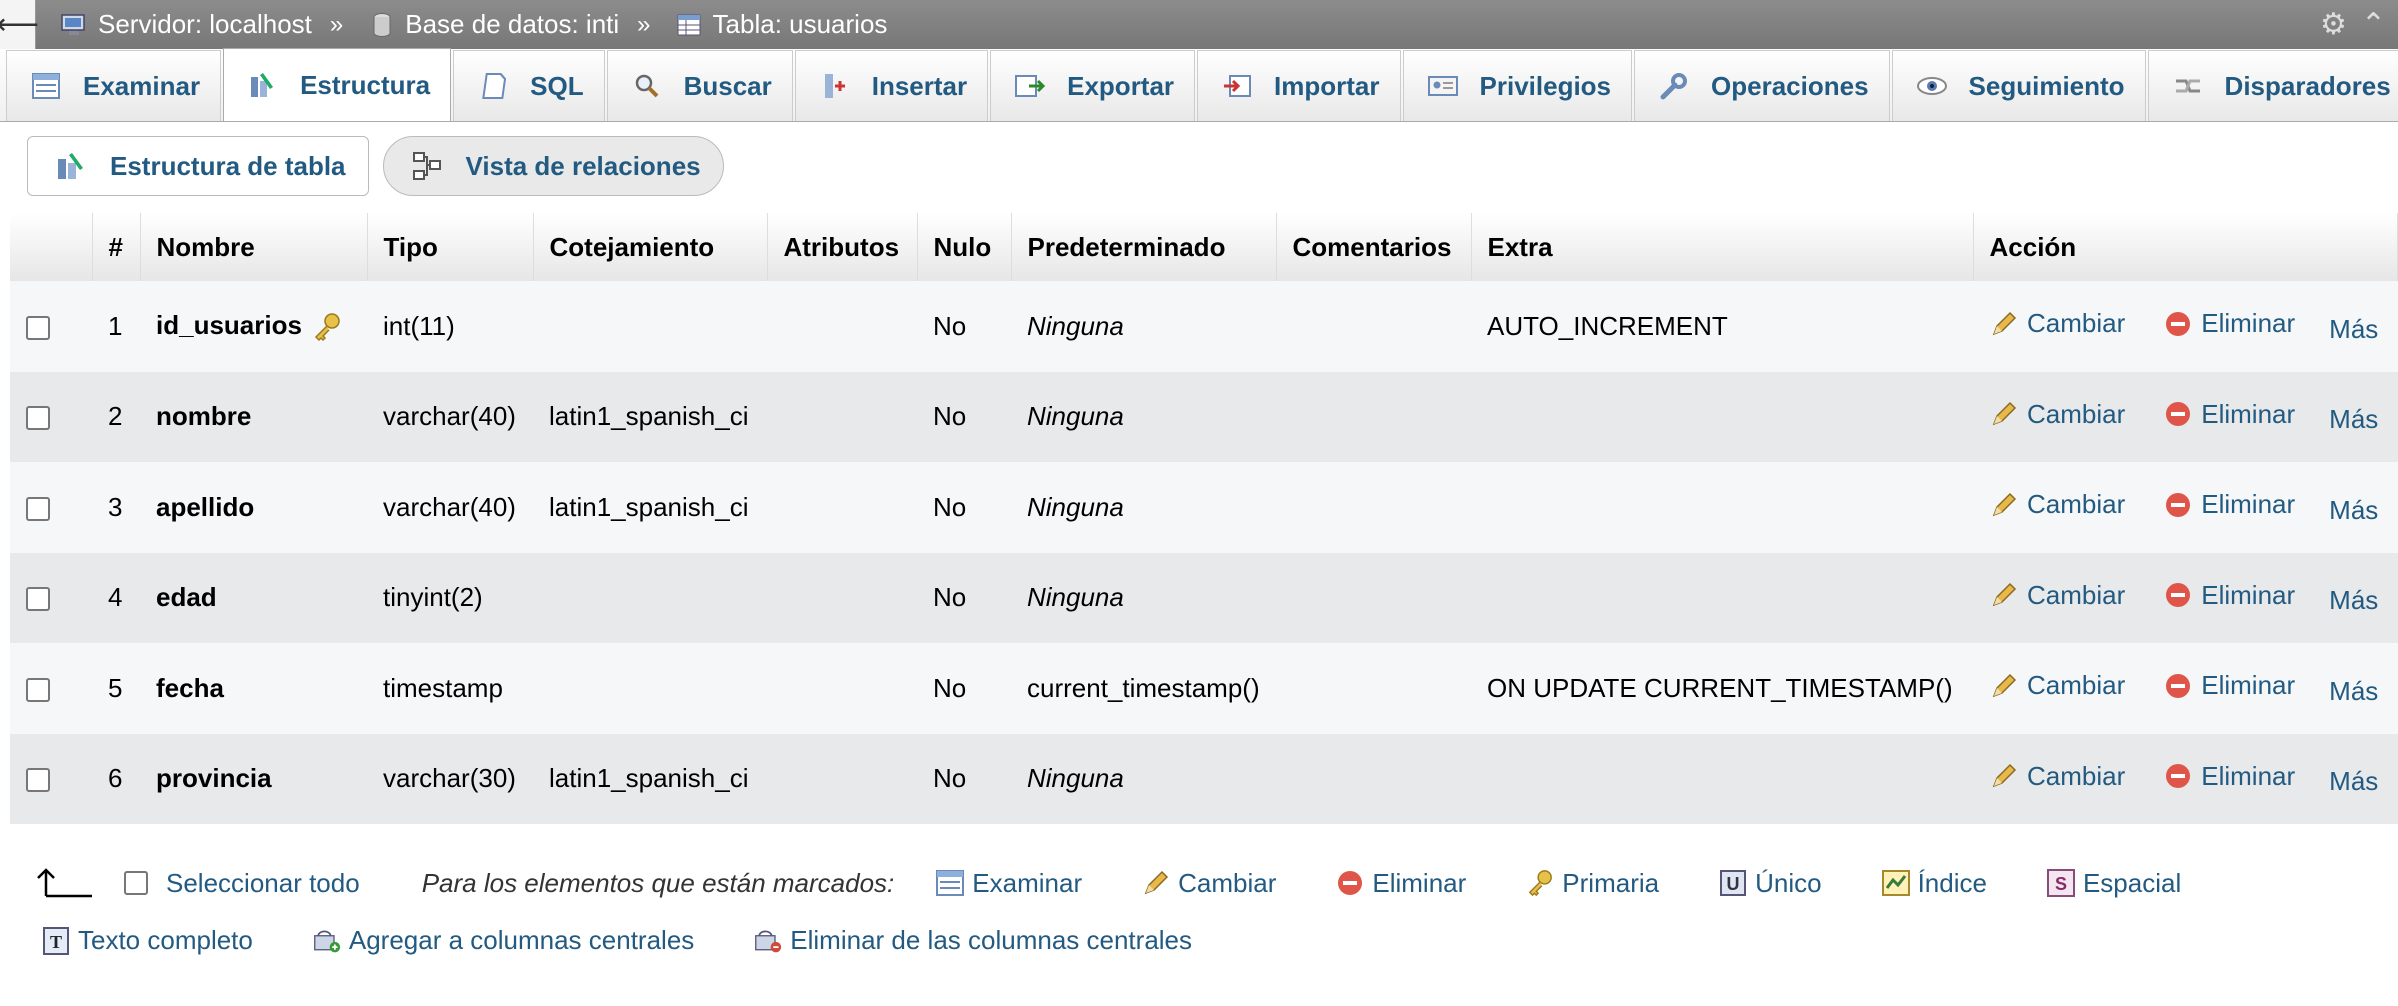 The width and height of the screenshot is (2398, 1006). Describe the element at coordinates (529, 85) in the screenshot. I see `tab-sql: SQL` at that location.